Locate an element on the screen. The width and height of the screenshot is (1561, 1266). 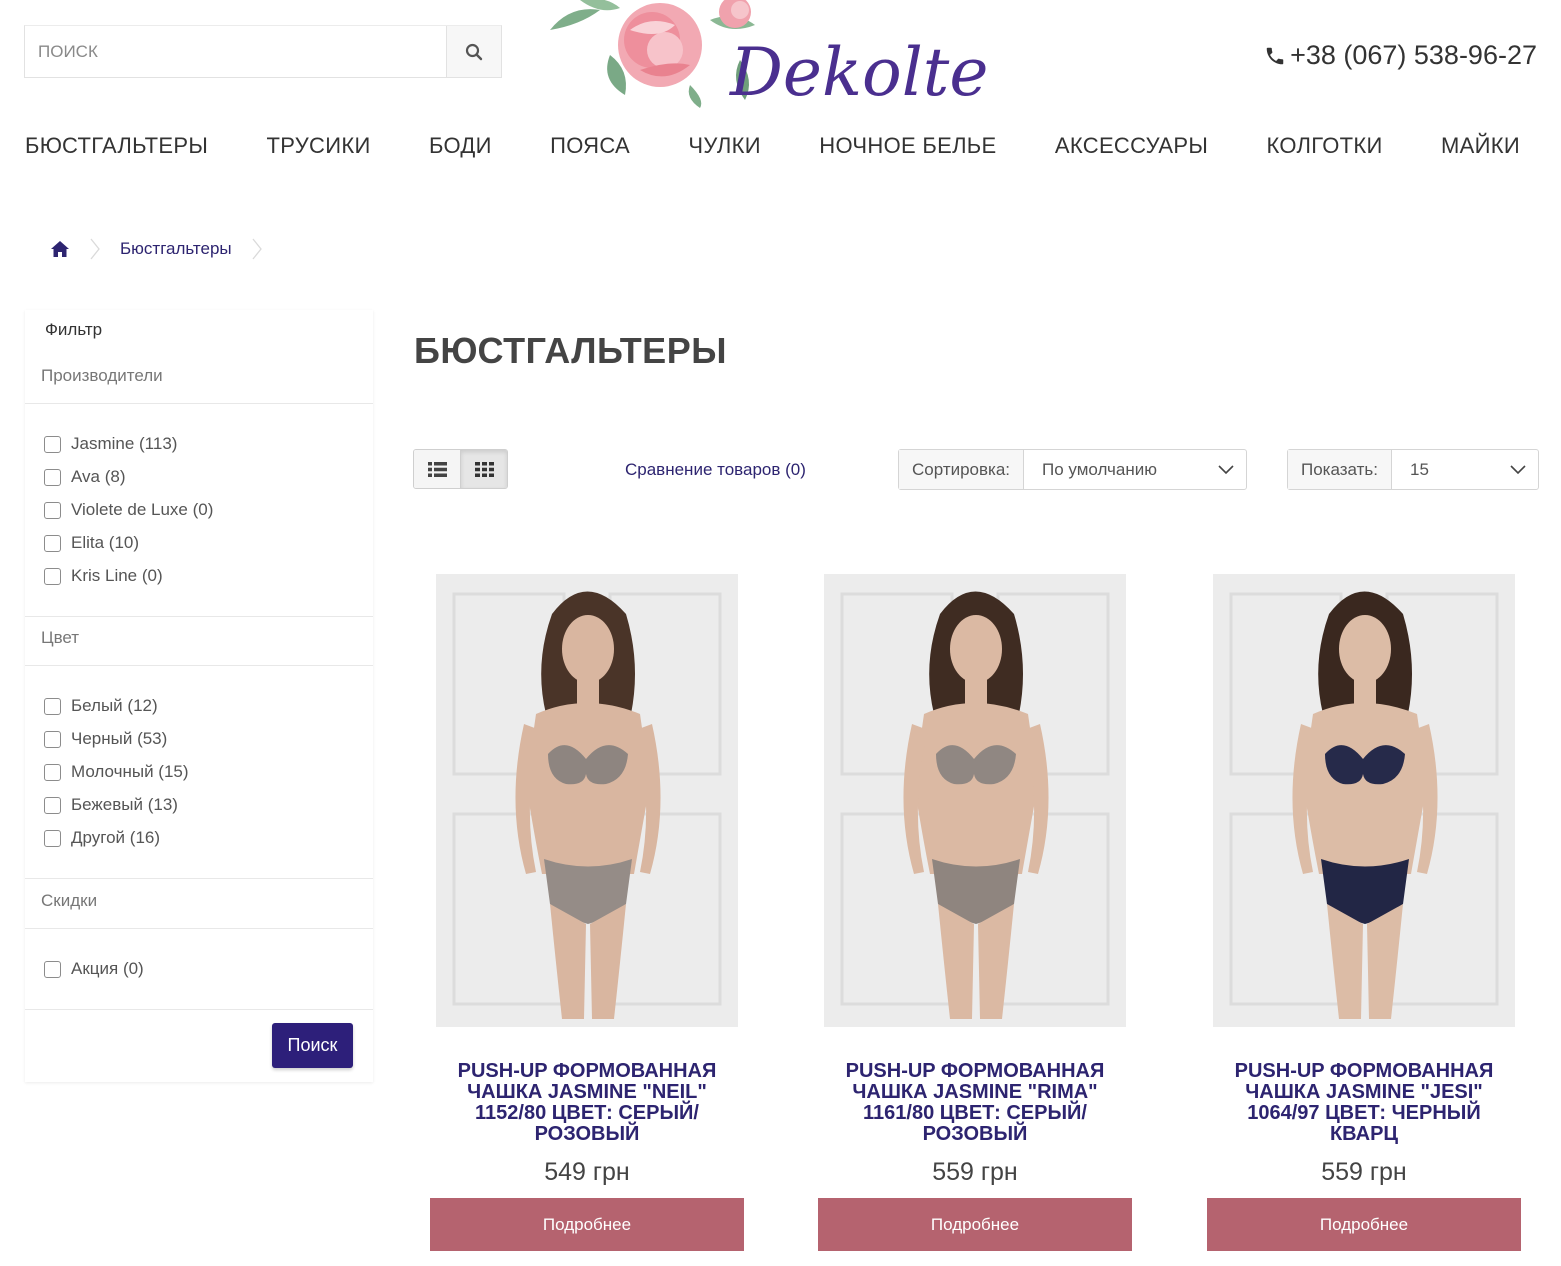
logo-flowers-image: Dekolte is located at coordinates (769, 55).